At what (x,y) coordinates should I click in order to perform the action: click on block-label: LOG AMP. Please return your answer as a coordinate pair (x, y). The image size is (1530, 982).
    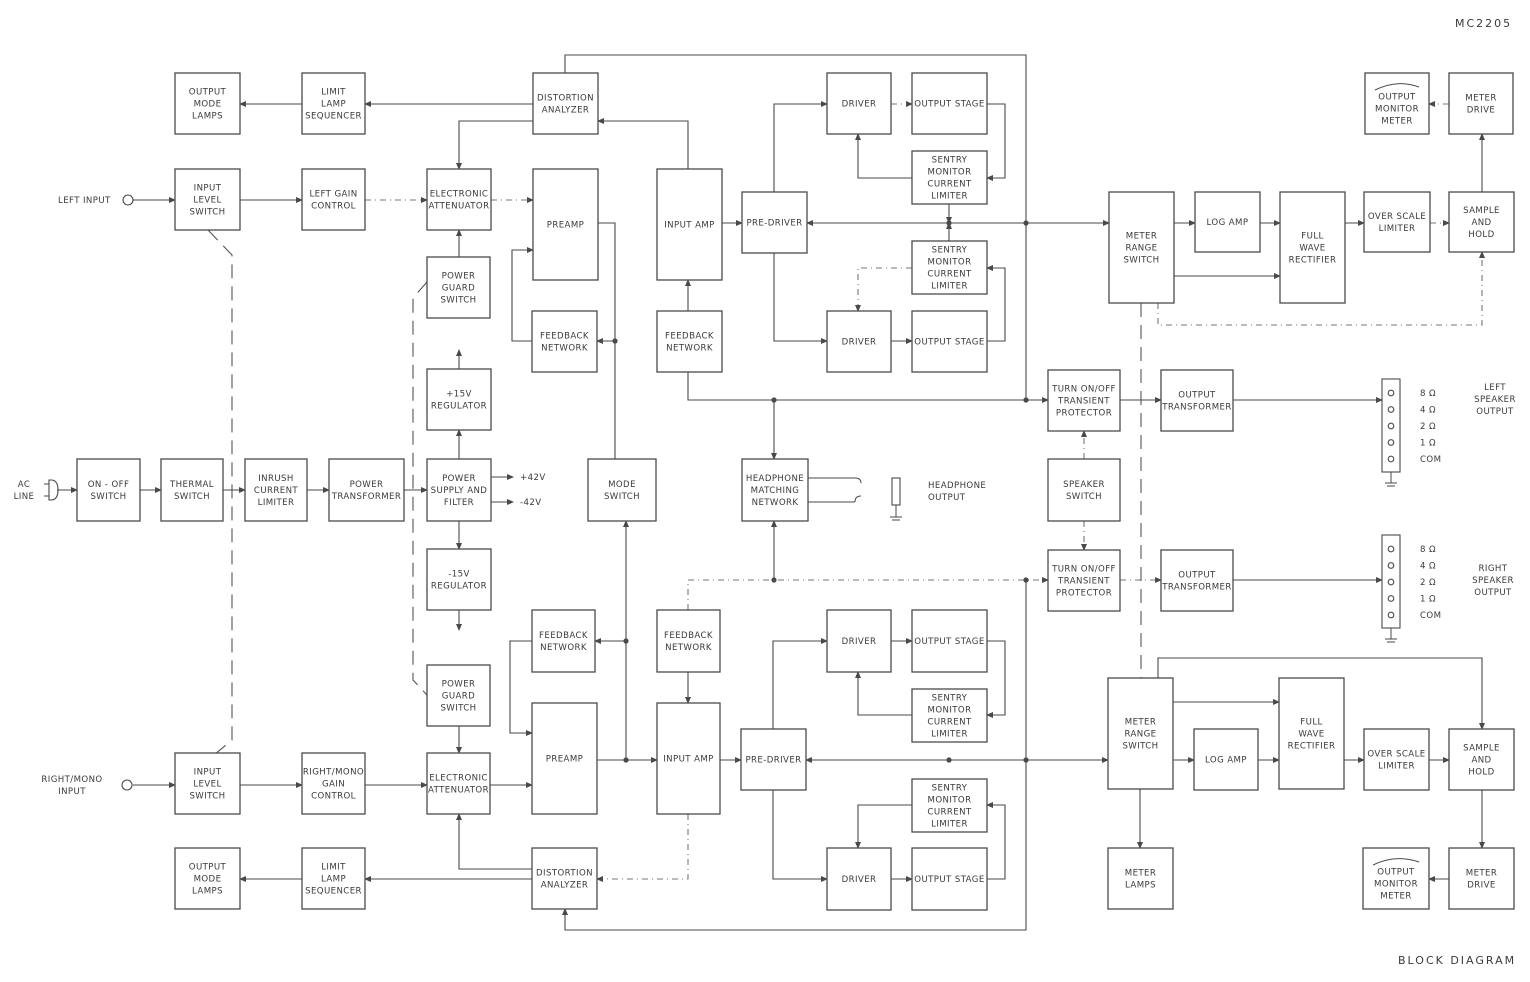
    Looking at the image, I should click on (1228, 223).